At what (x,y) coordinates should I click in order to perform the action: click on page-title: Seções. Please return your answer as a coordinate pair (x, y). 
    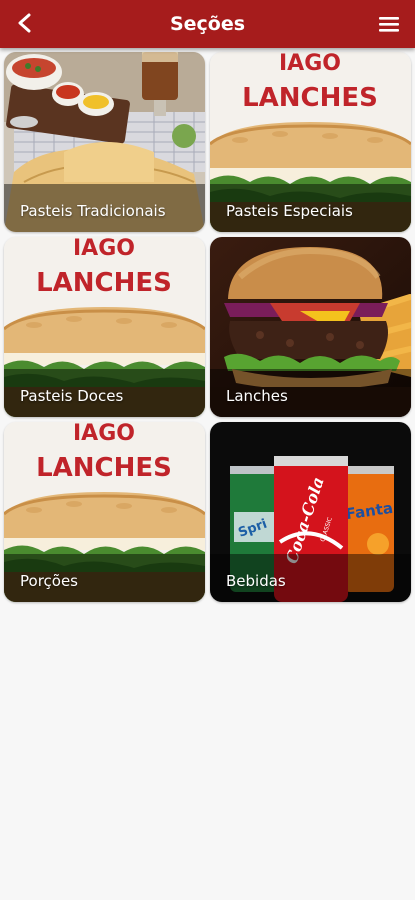
    Looking at the image, I should click on (207, 24).